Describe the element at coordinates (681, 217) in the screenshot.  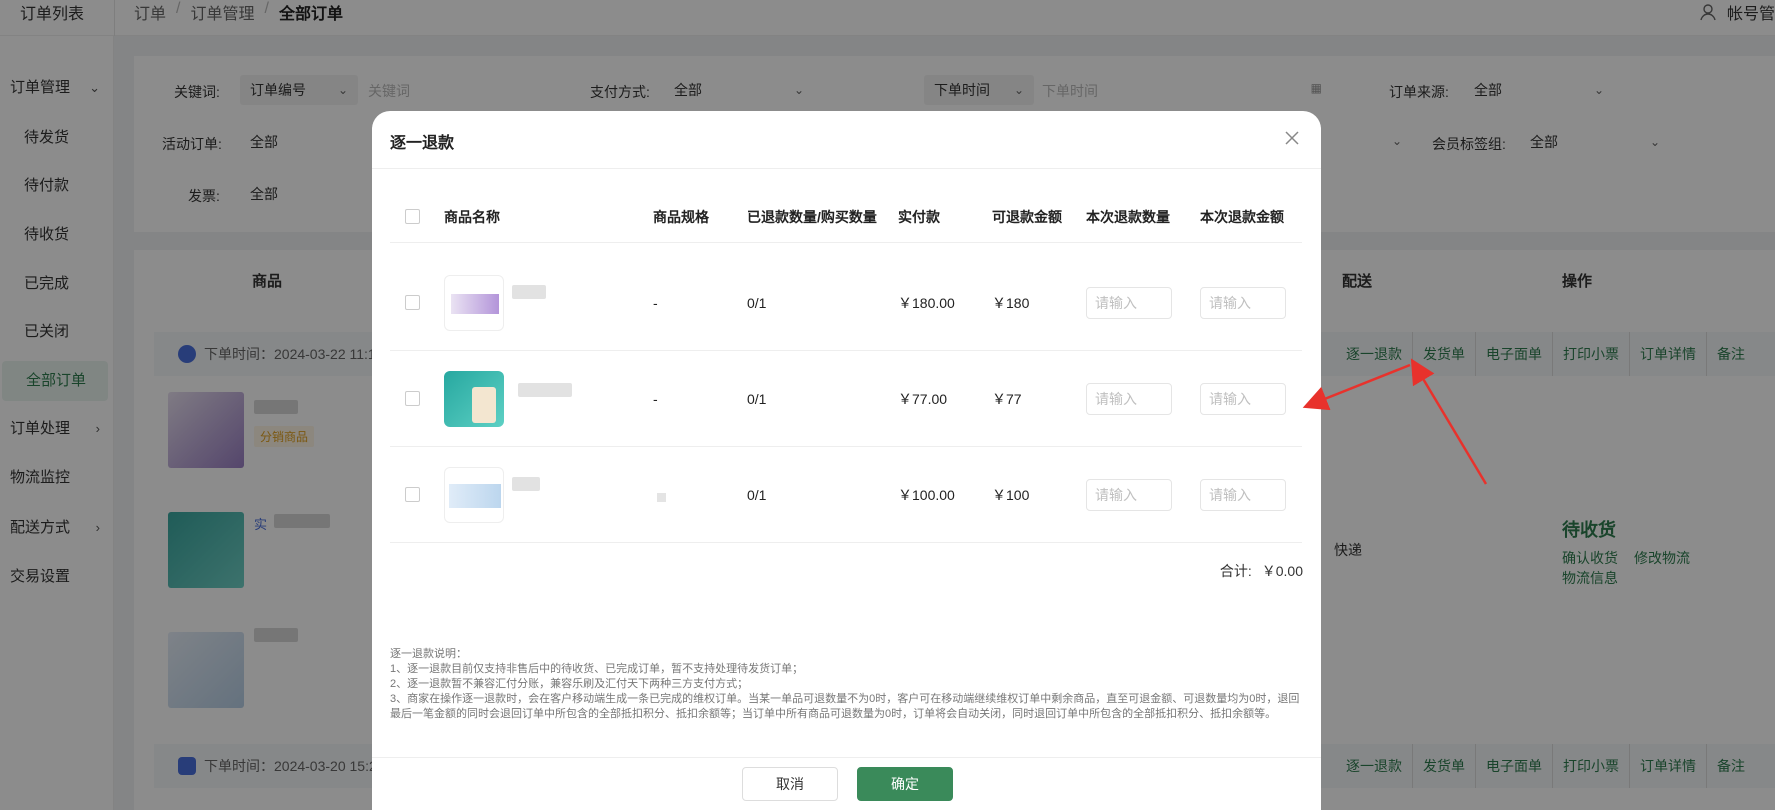
I see `header-spec: 商品规格` at that location.